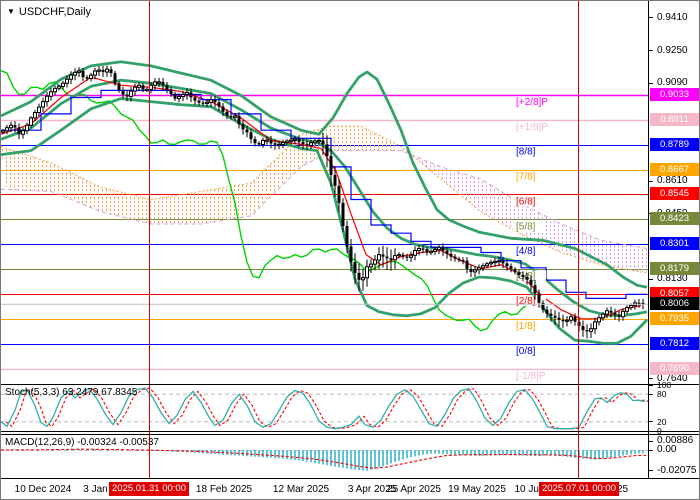  I want to click on macd-layer, so click(324, 459).